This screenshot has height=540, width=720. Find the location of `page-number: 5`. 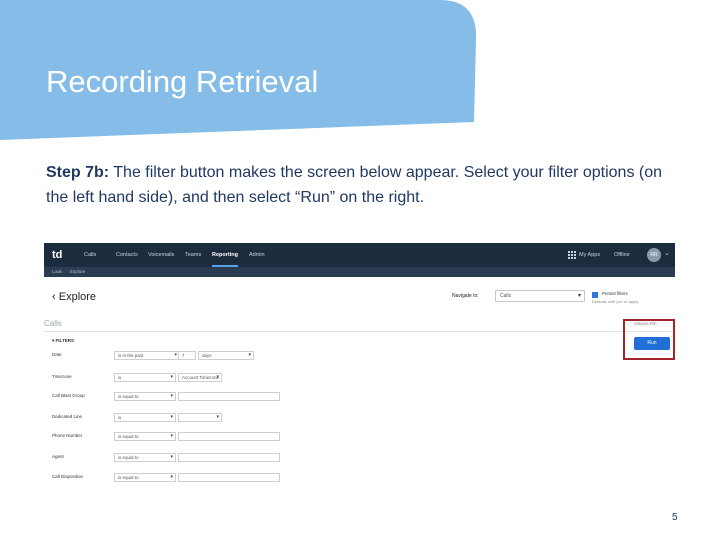

page-number: 5 is located at coordinates (675, 517).